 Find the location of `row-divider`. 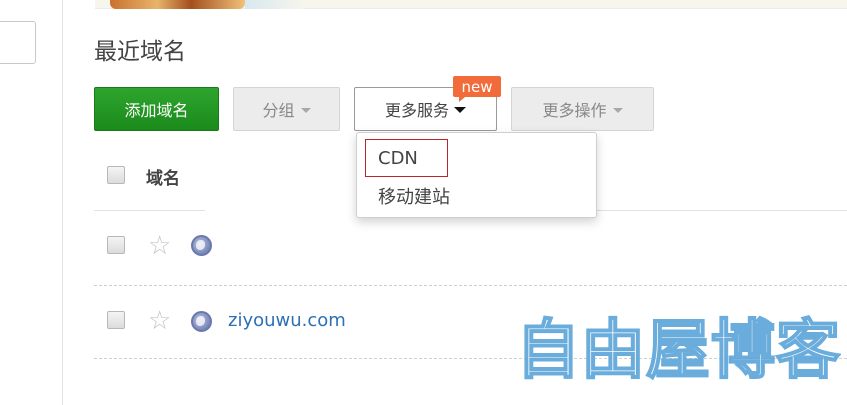

row-divider is located at coordinates (470, 285).